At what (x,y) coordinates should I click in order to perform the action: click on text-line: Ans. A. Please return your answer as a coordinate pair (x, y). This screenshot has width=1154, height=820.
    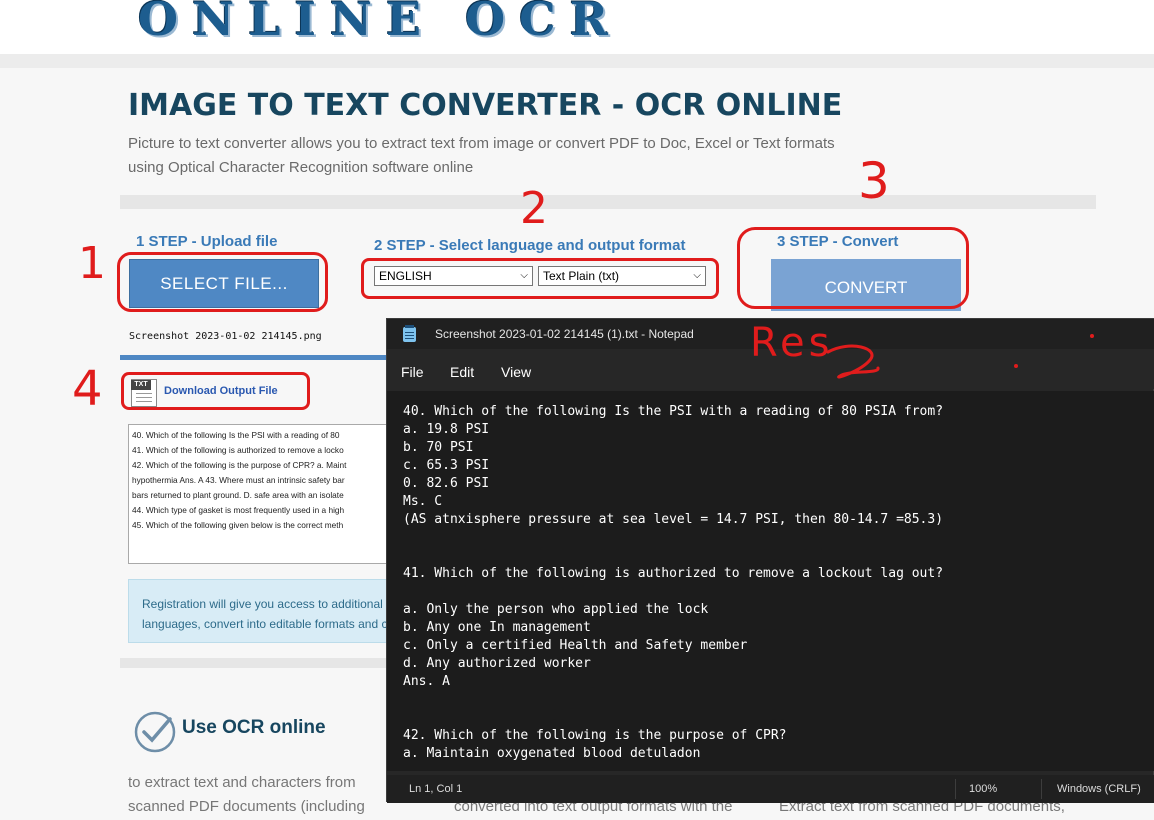
    Looking at the image, I should click on (426, 681).